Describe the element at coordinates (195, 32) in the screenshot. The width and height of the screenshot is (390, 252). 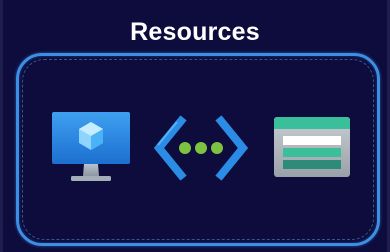
I see `section-title: Resources` at that location.